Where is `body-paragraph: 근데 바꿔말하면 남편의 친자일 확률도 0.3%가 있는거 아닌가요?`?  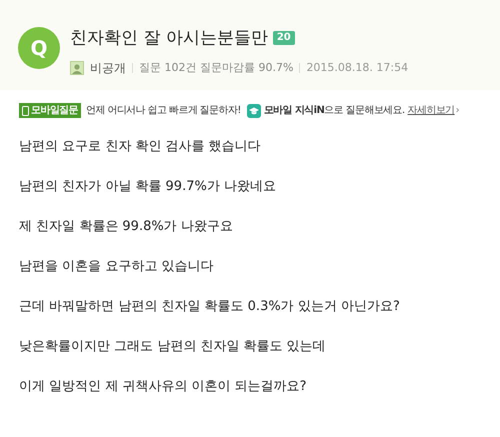 body-paragraph: 근데 바꿔말하면 남편의 친자일 확률도 0.3%가 있는거 아닌가요? is located at coordinates (210, 307).